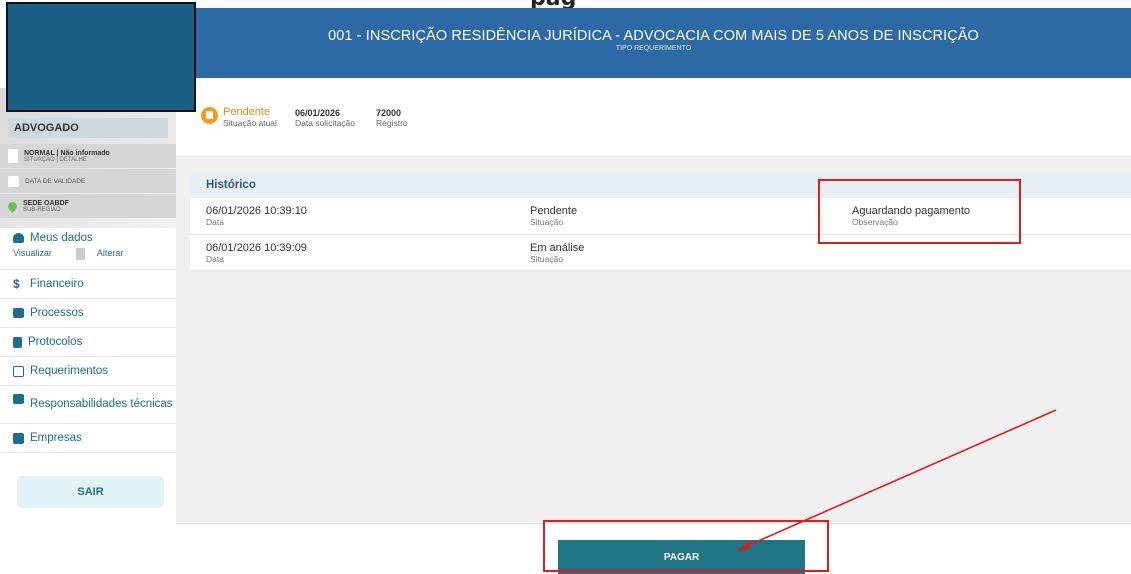  Describe the element at coordinates (247, 112) in the screenshot. I see `current-status-value: Pendente` at that location.